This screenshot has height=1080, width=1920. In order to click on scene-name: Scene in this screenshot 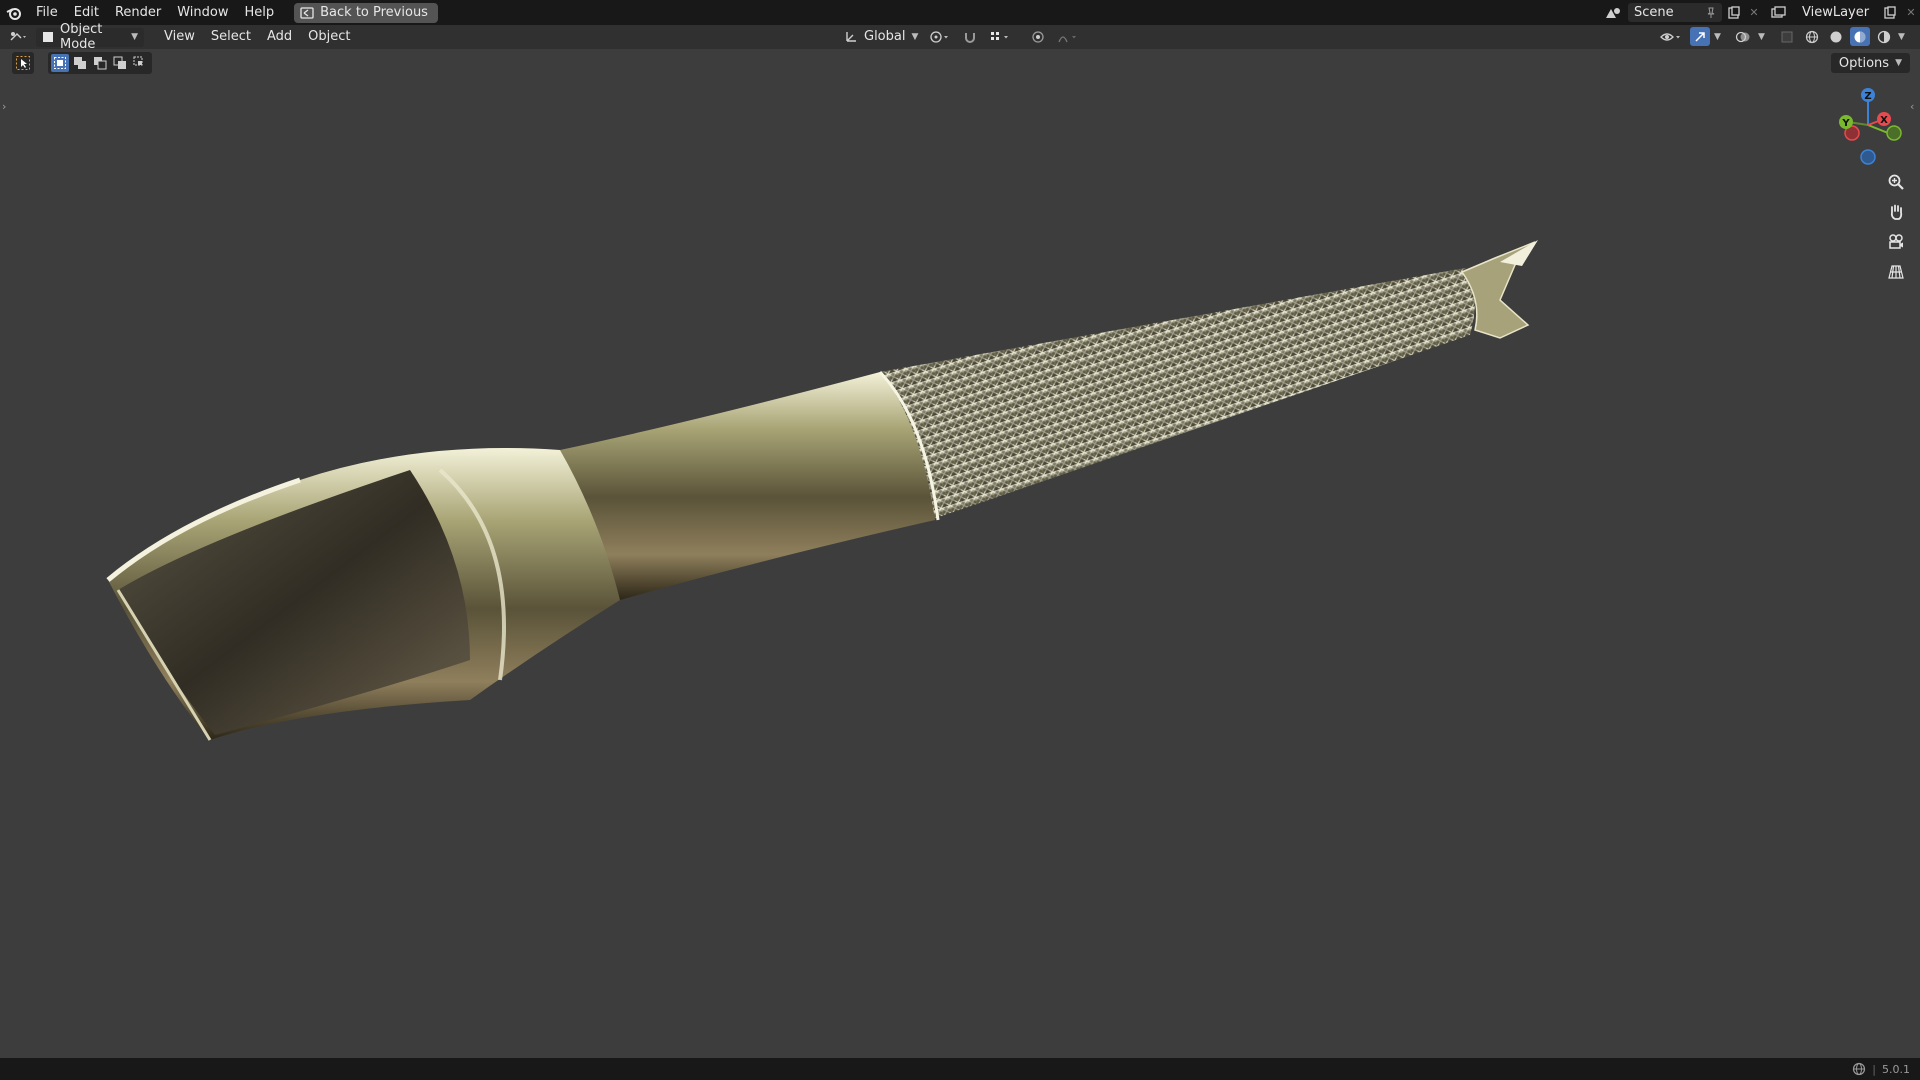, I will do `click(1654, 12)`.